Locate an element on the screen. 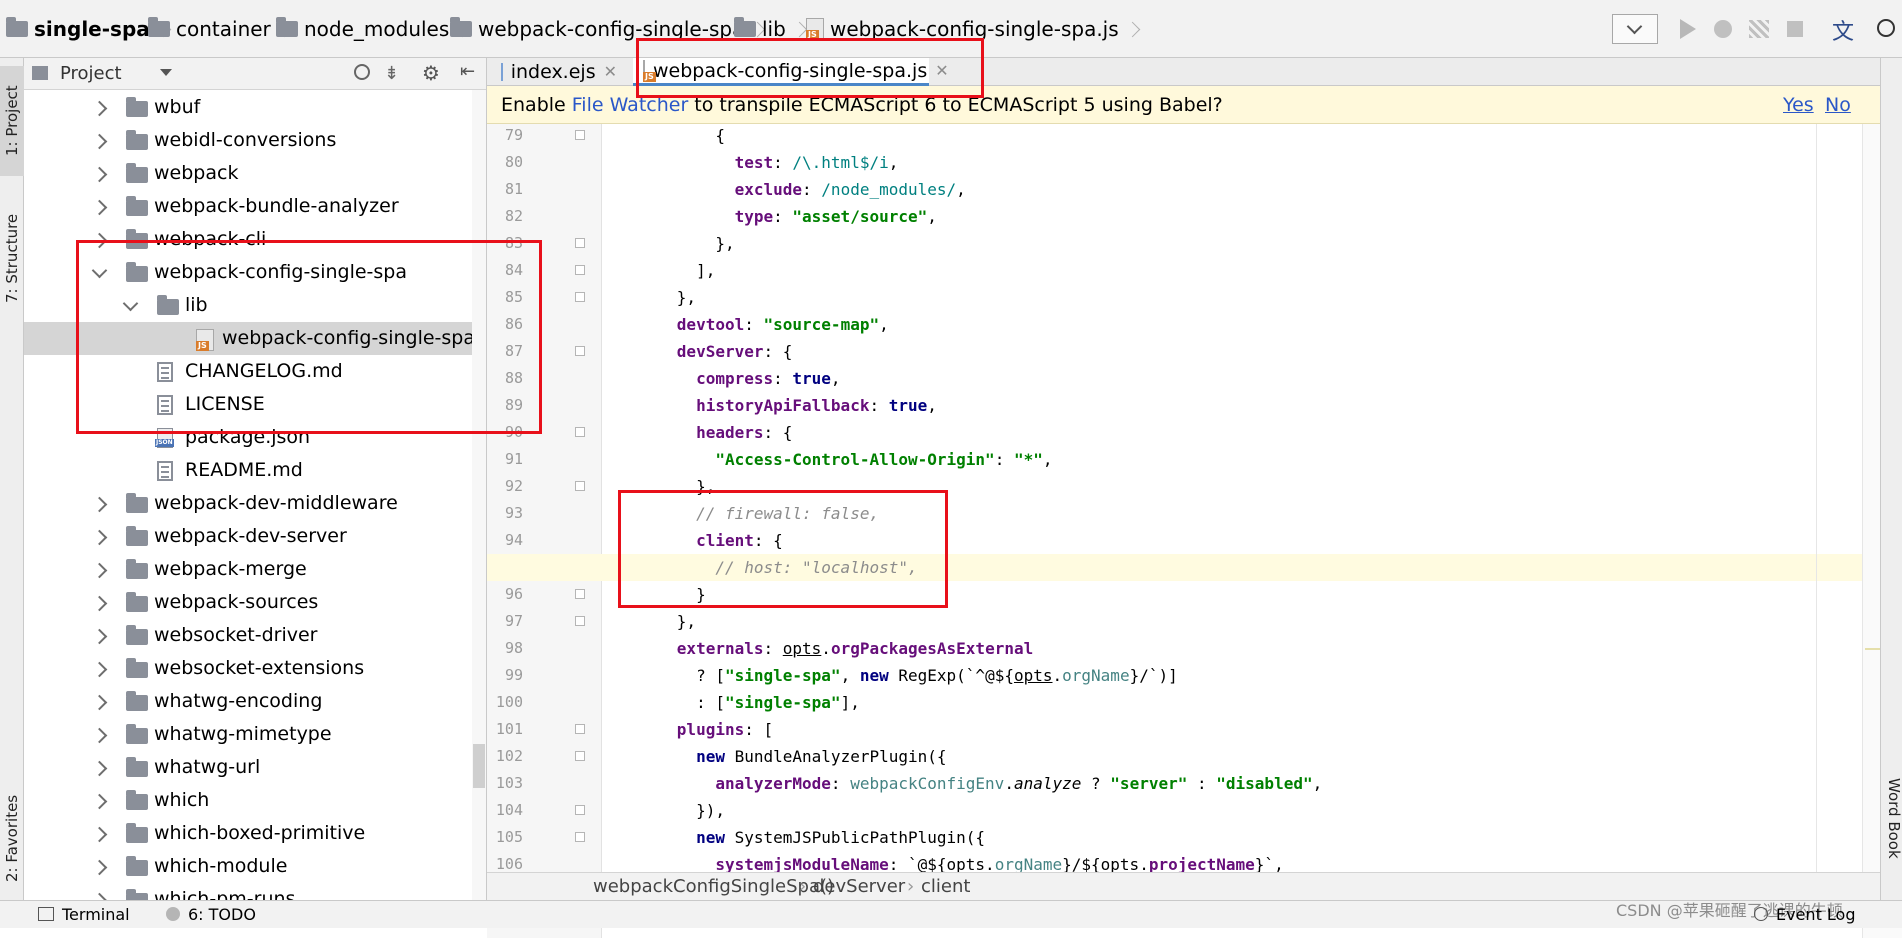 Image resolution: width=1902 pixels, height=938 pixels. code-token: . is located at coordinates (1009, 783).